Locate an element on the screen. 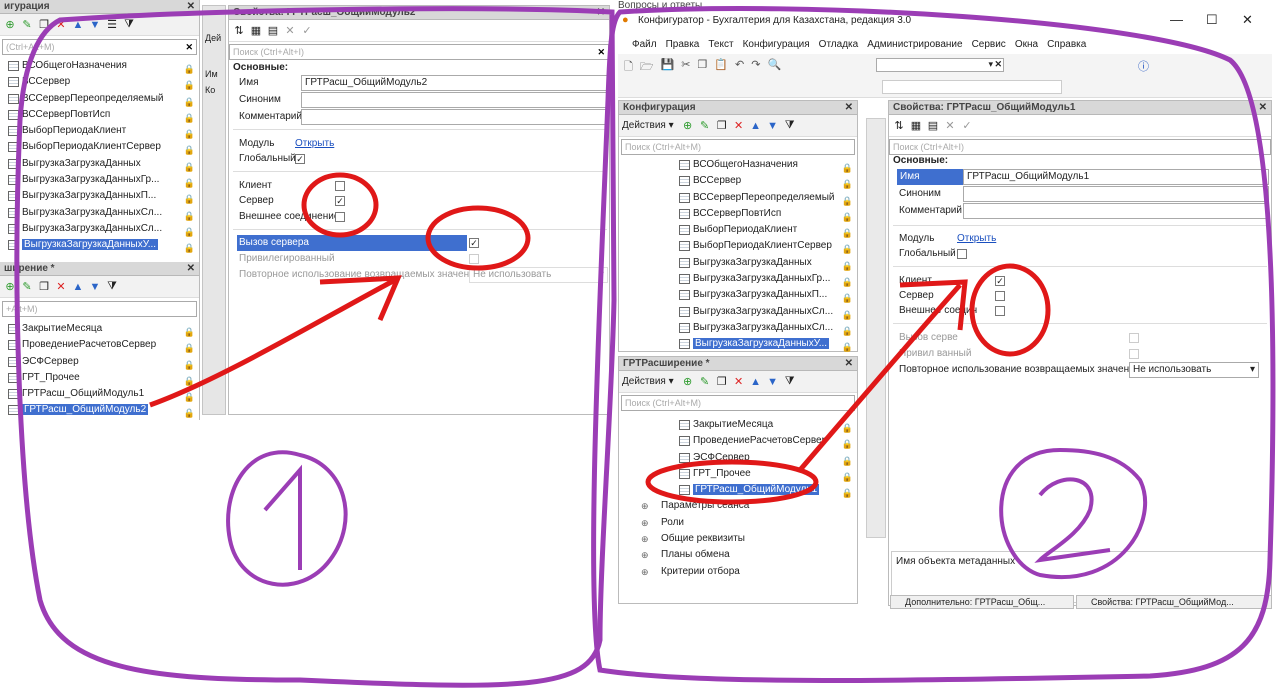  name-field: ГРТРасш_ОбщийМодуль2 is located at coordinates (454, 83).